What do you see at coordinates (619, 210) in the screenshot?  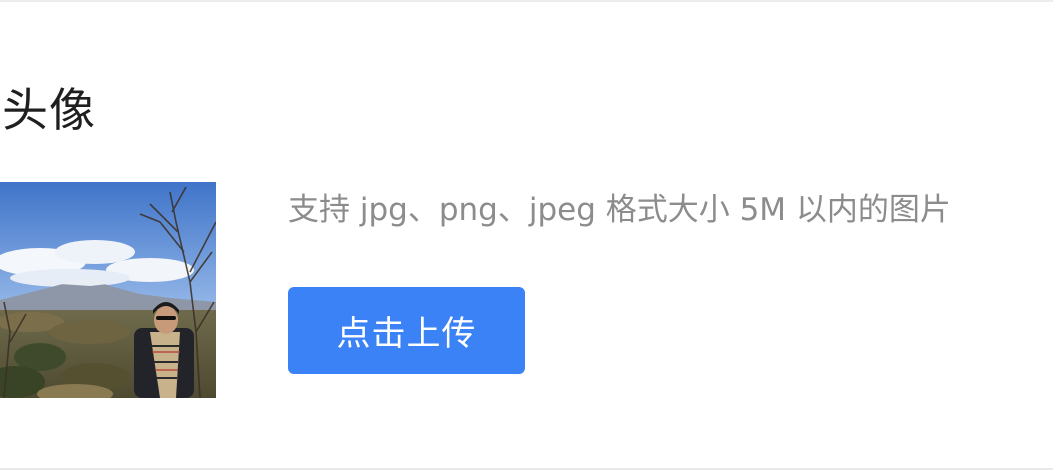 I see `upload-hint-text: 支持 jpg、png、jpeg 格式大小 5M 以内的图片` at bounding box center [619, 210].